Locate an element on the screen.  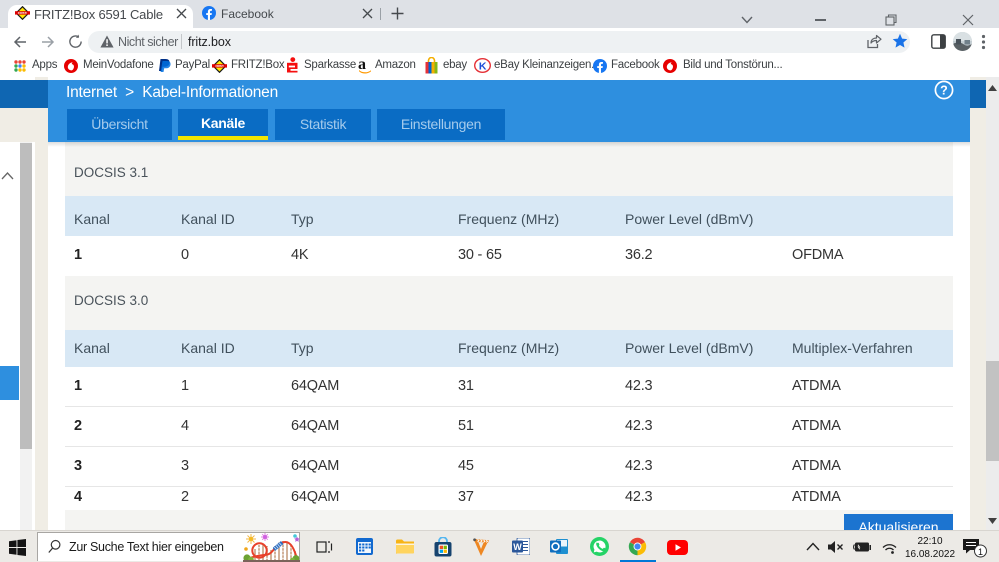
svg-text: W is located at coordinates (517, 547).